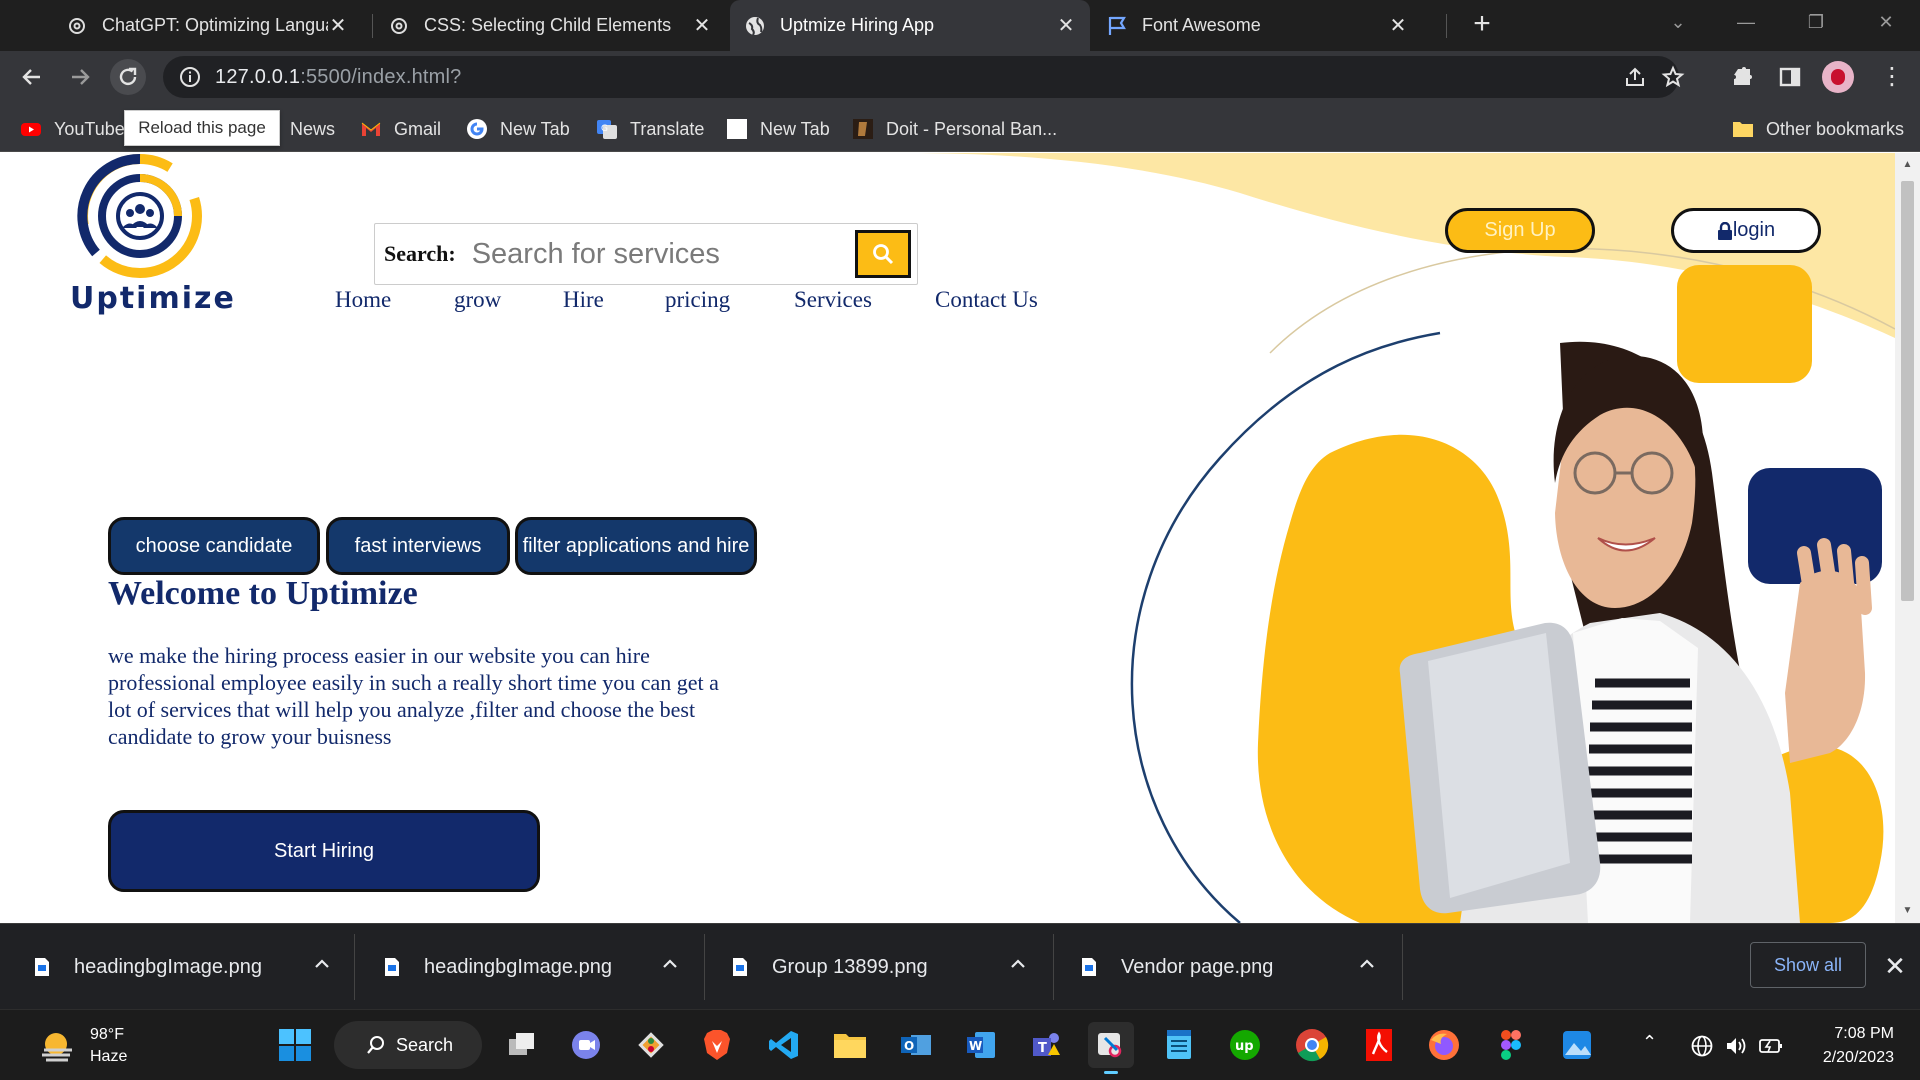  I want to click on search-icon, so click(375, 1045).